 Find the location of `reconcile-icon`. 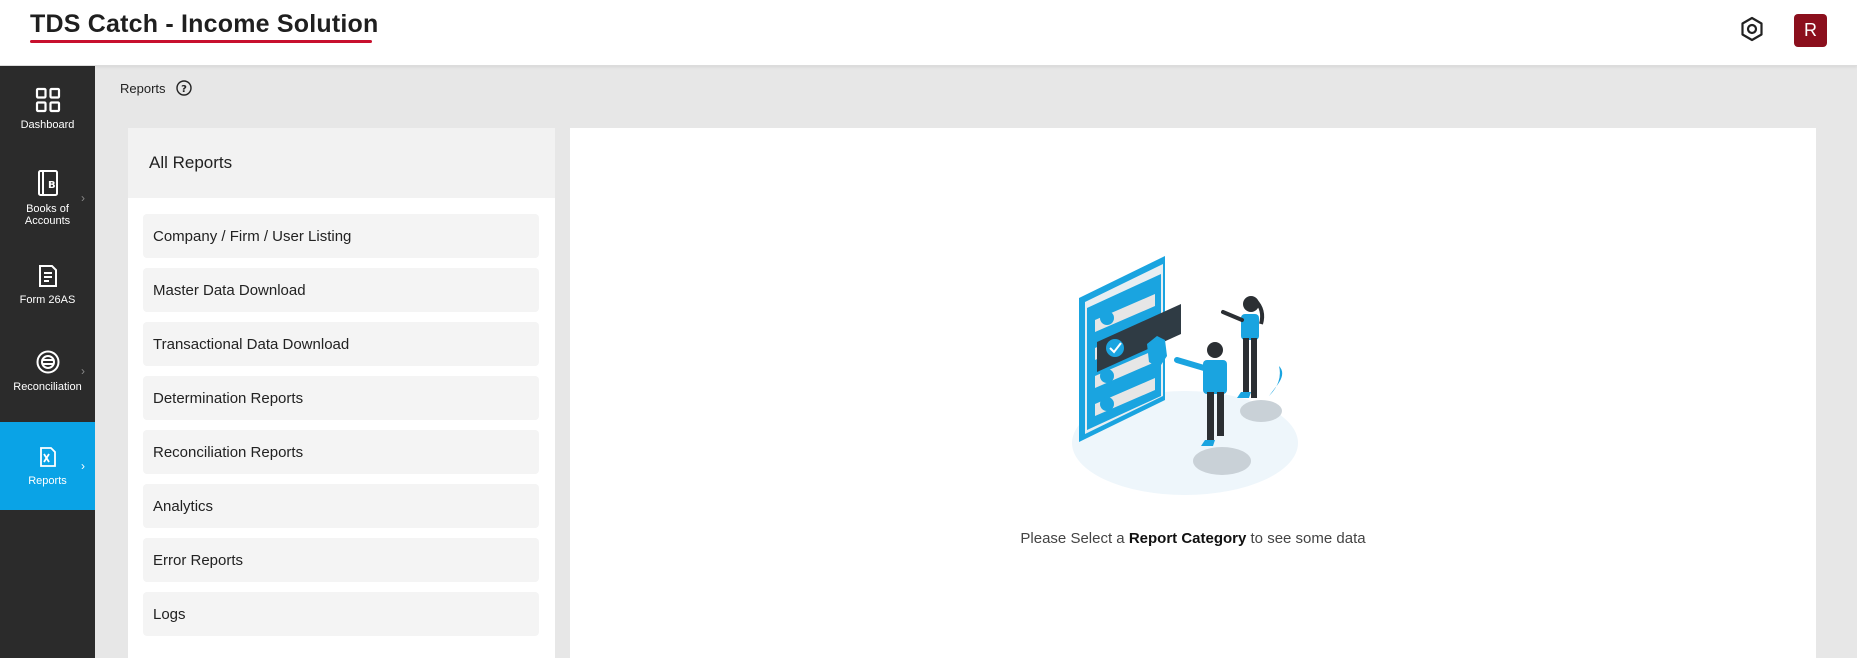

reconcile-icon is located at coordinates (48, 362).